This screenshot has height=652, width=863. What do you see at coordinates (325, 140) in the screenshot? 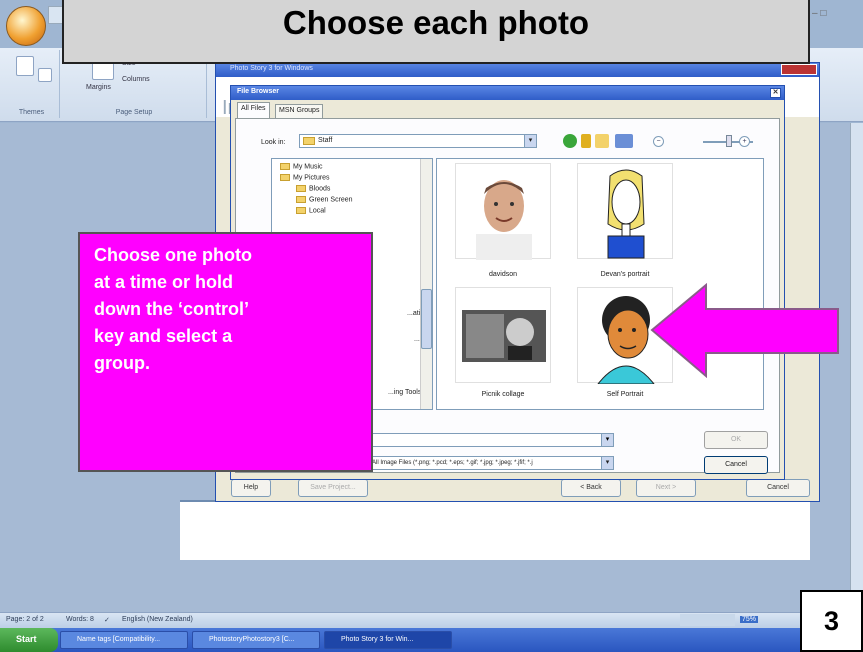
I see `look-in-value: Staff` at bounding box center [325, 140].